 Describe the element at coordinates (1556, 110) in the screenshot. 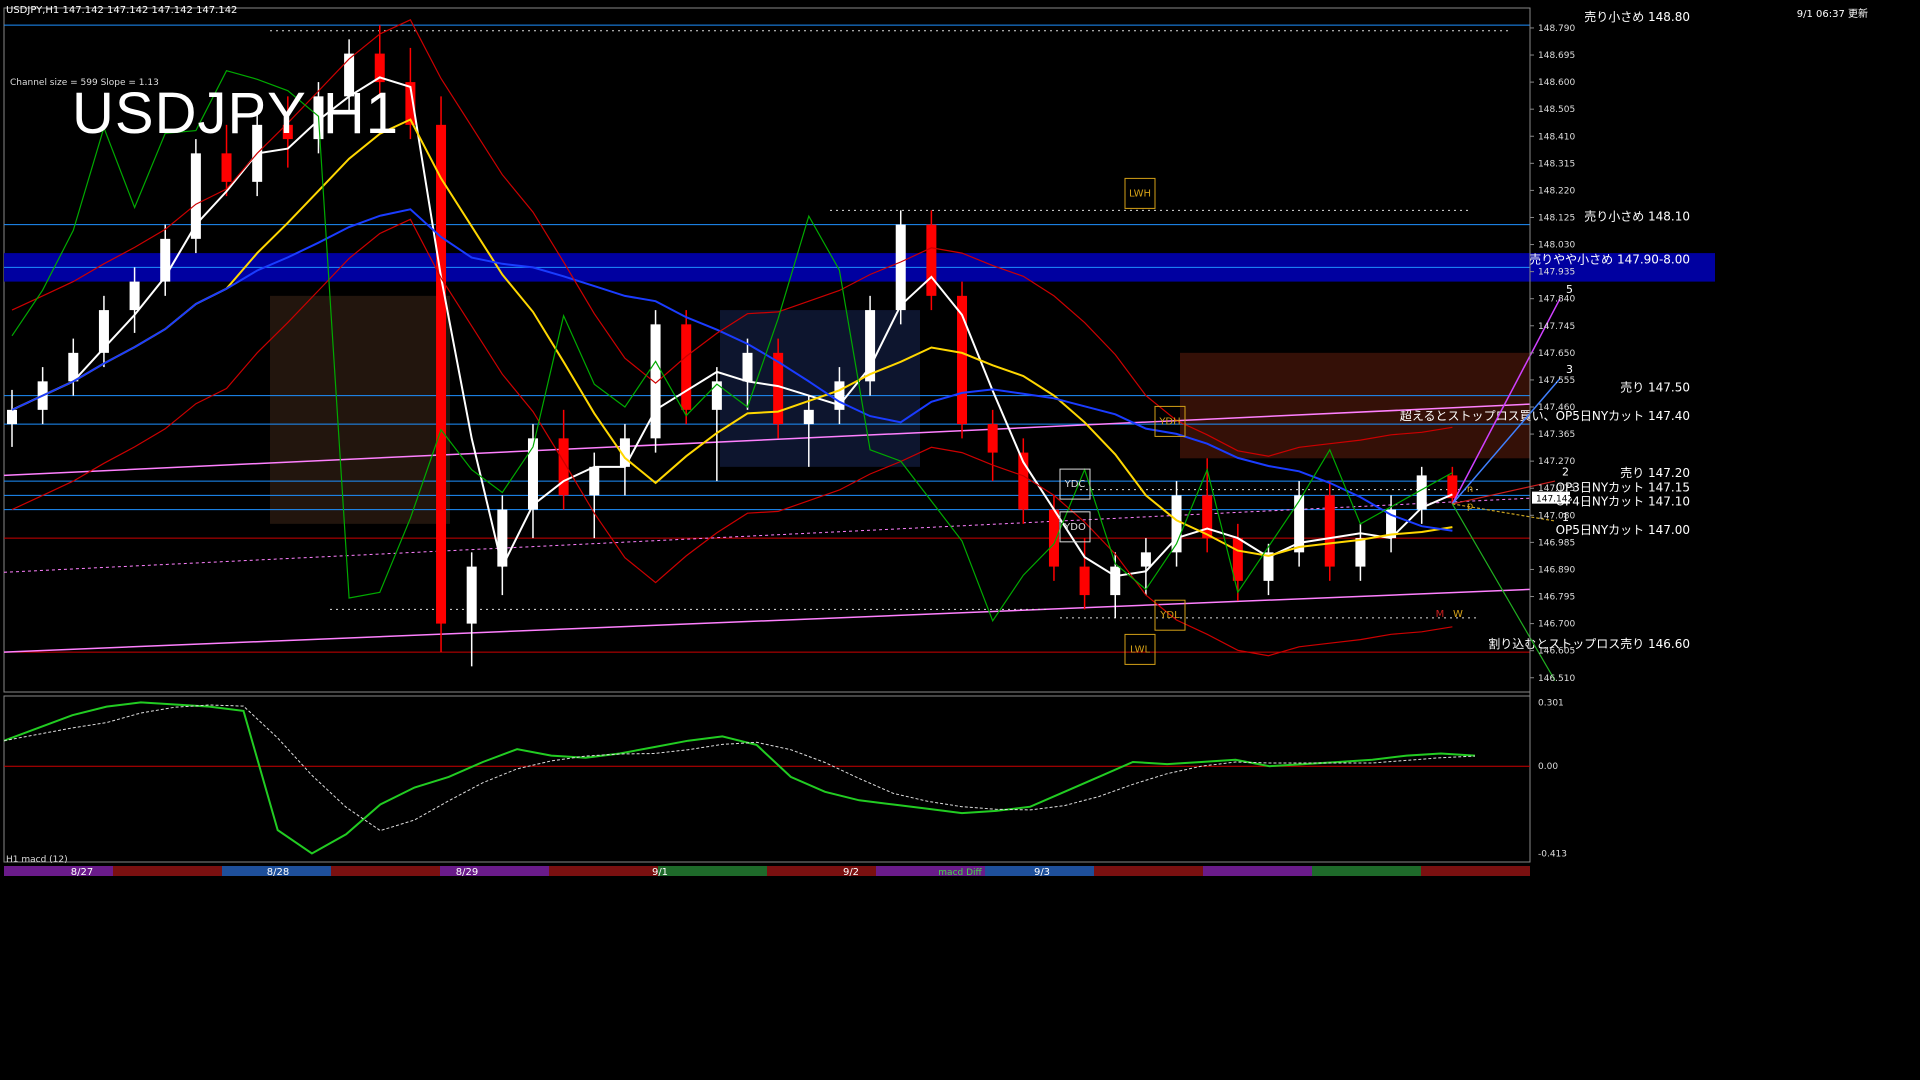

I see `price-tick-label: 148.505` at that location.